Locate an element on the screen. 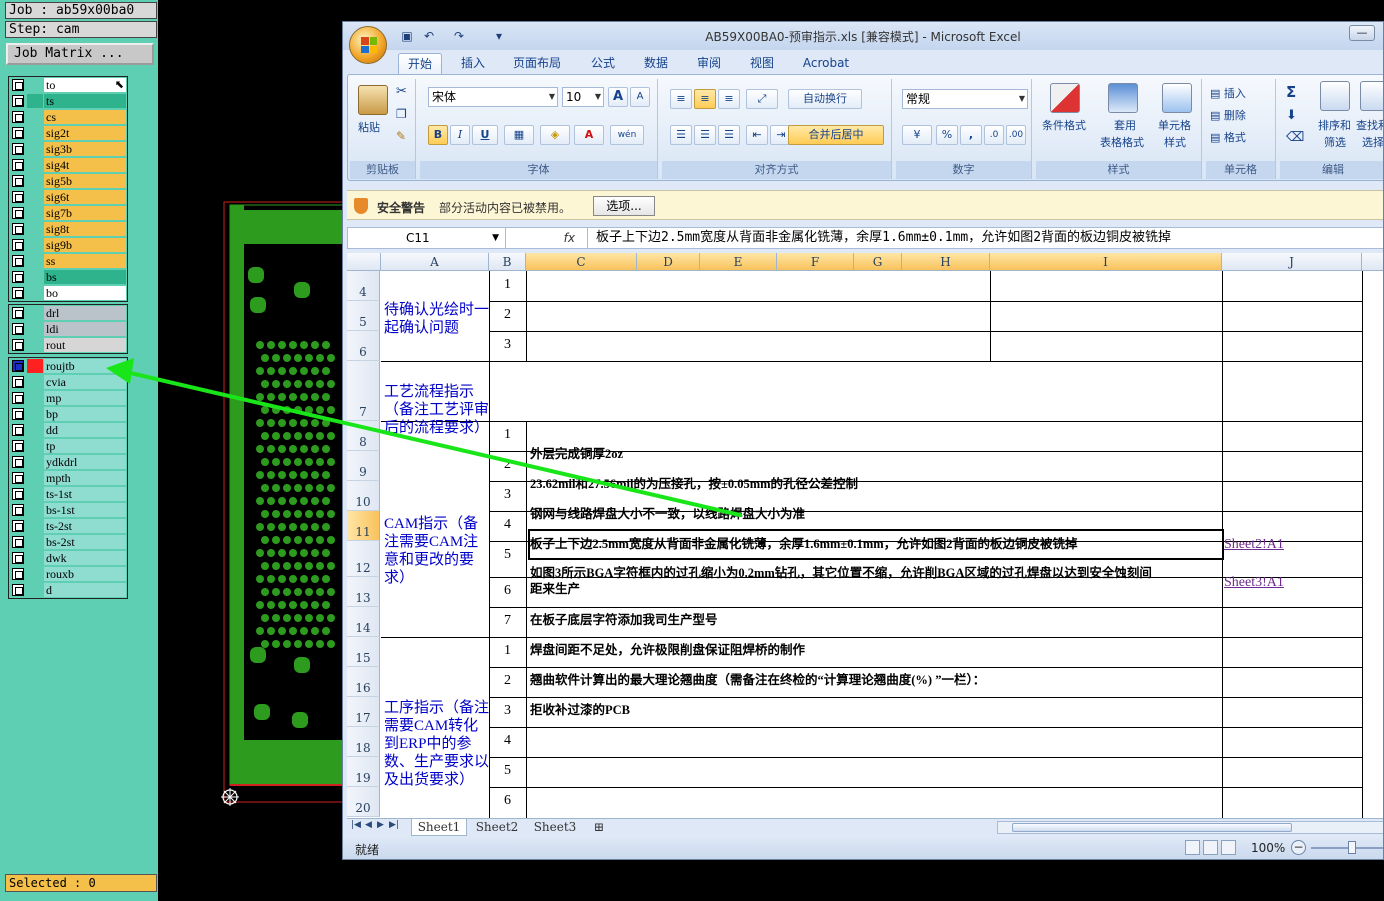 Image resolution: width=1384 pixels, height=901 pixels. layer-name: sig5b is located at coordinates (85, 181).